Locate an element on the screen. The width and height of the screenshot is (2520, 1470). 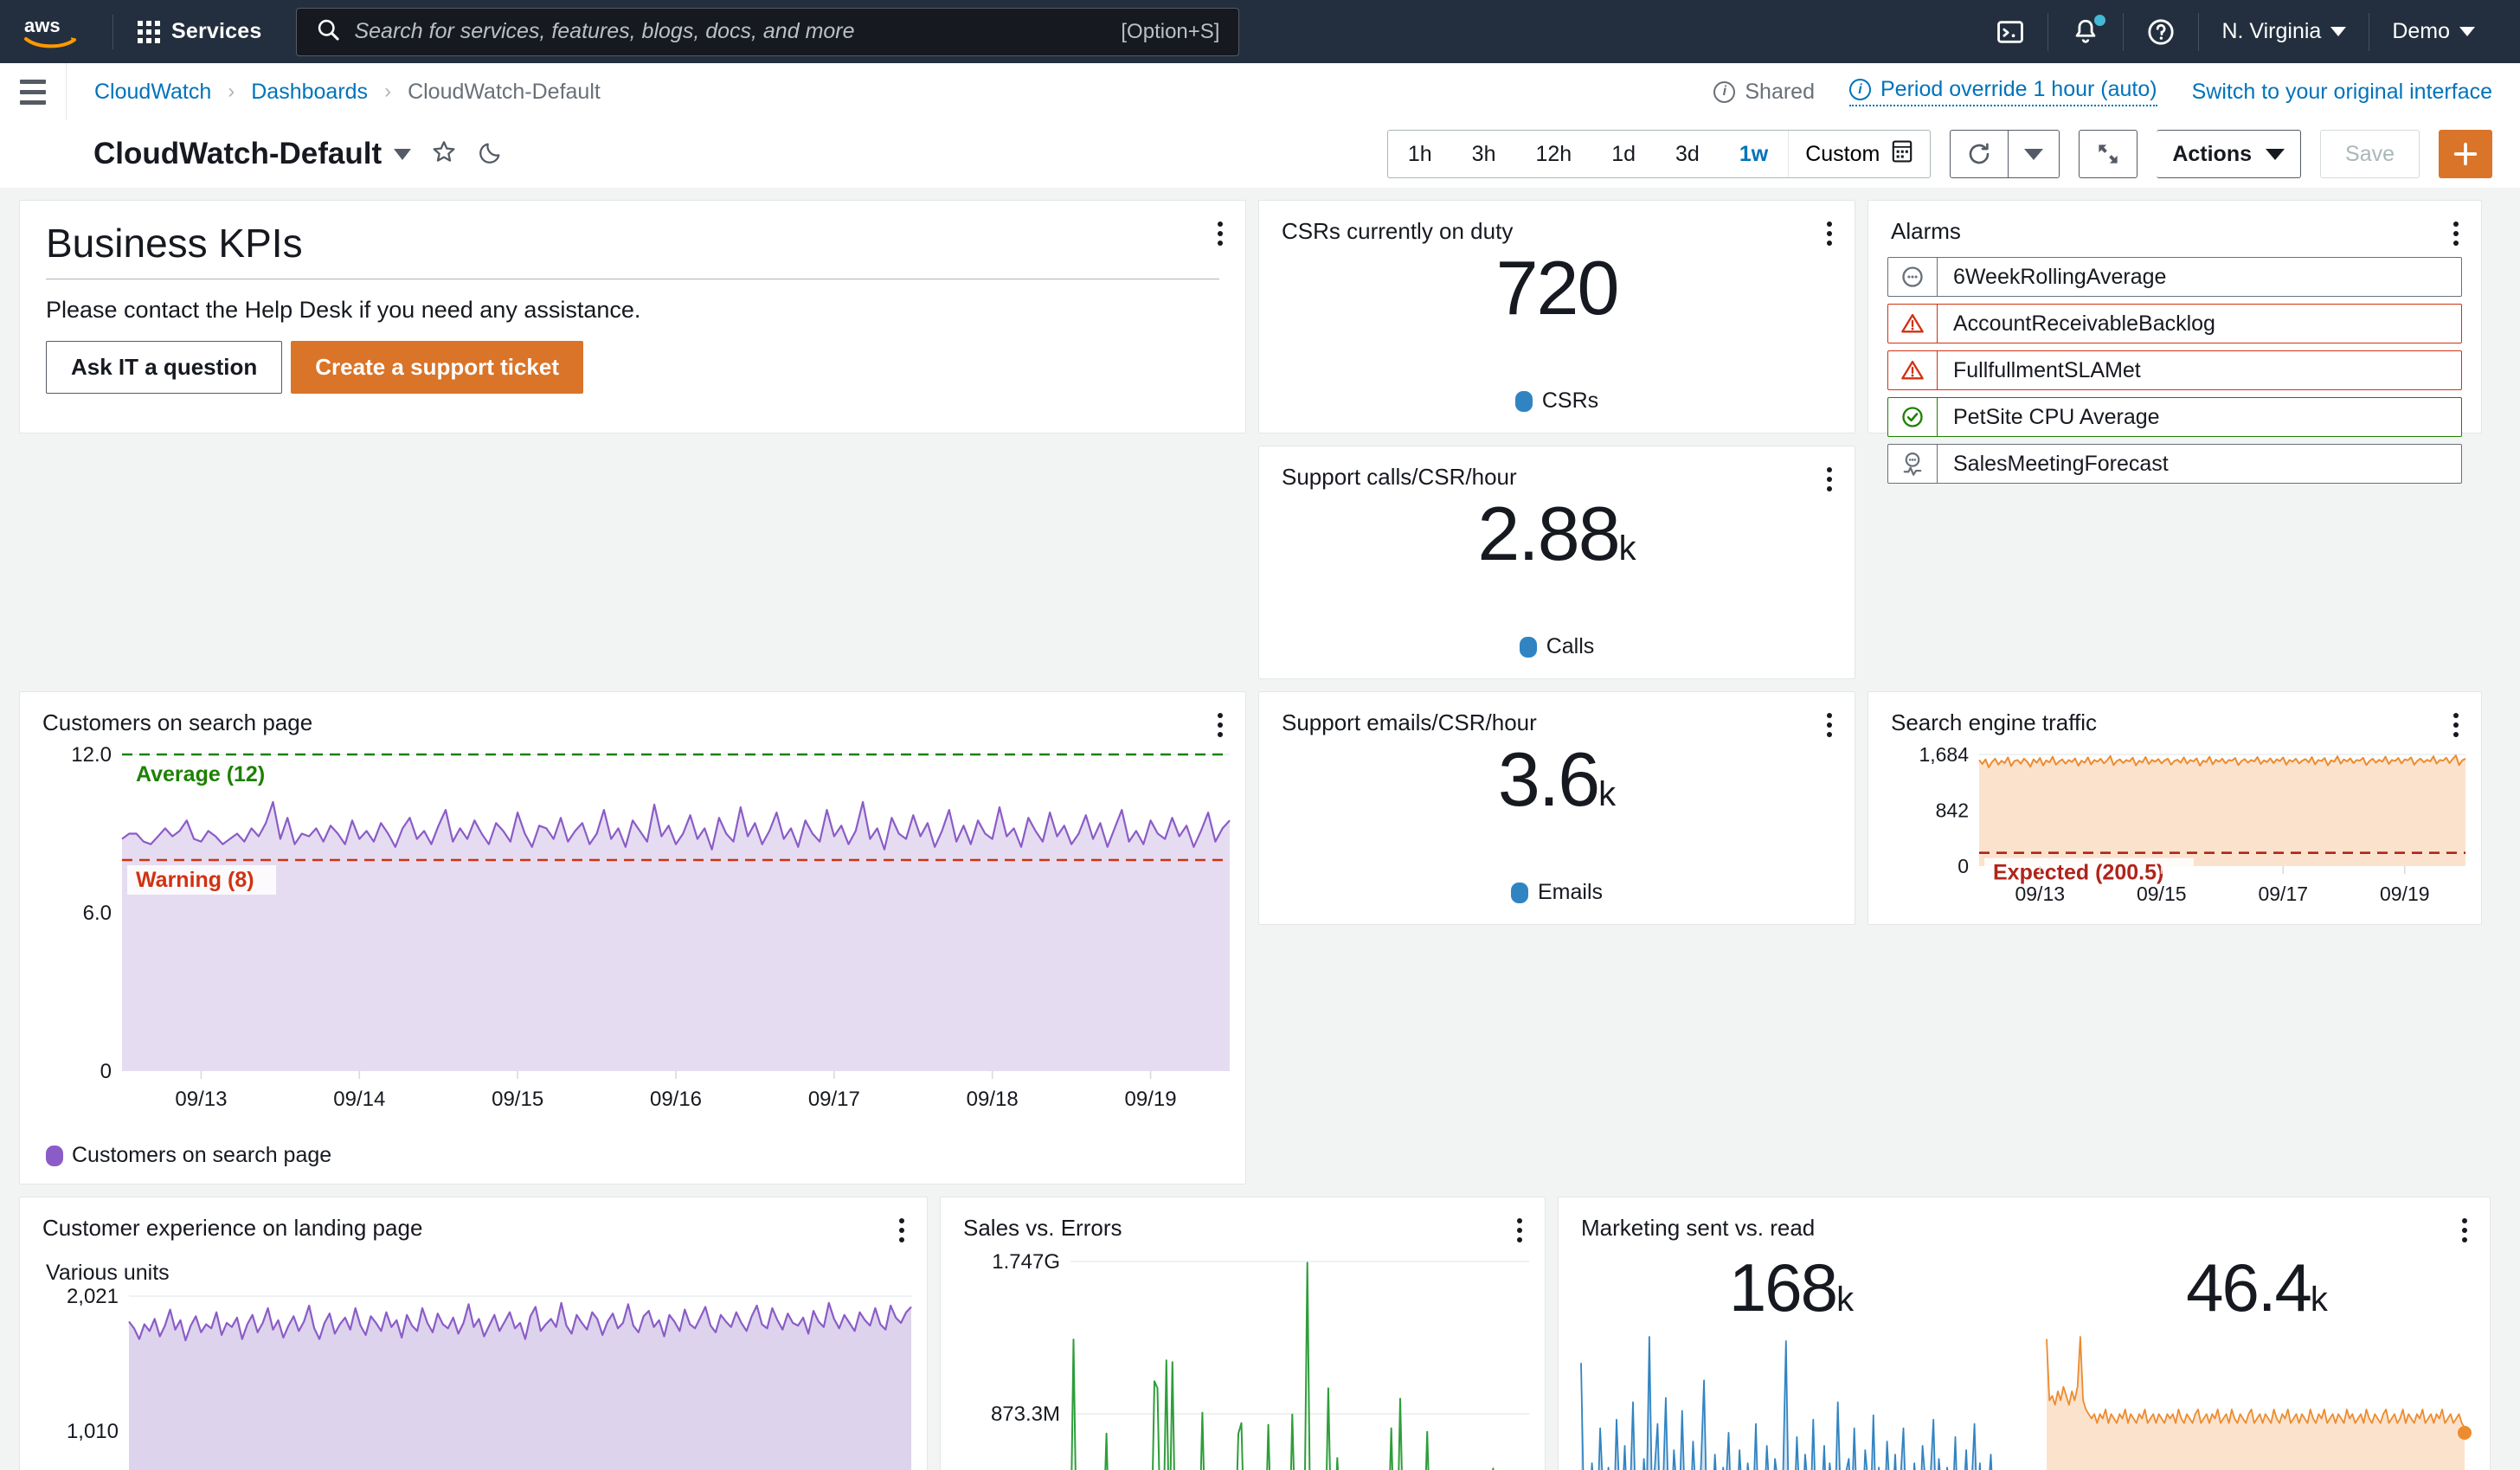
chart-units-label: Various units is located at coordinates (108, 1273).